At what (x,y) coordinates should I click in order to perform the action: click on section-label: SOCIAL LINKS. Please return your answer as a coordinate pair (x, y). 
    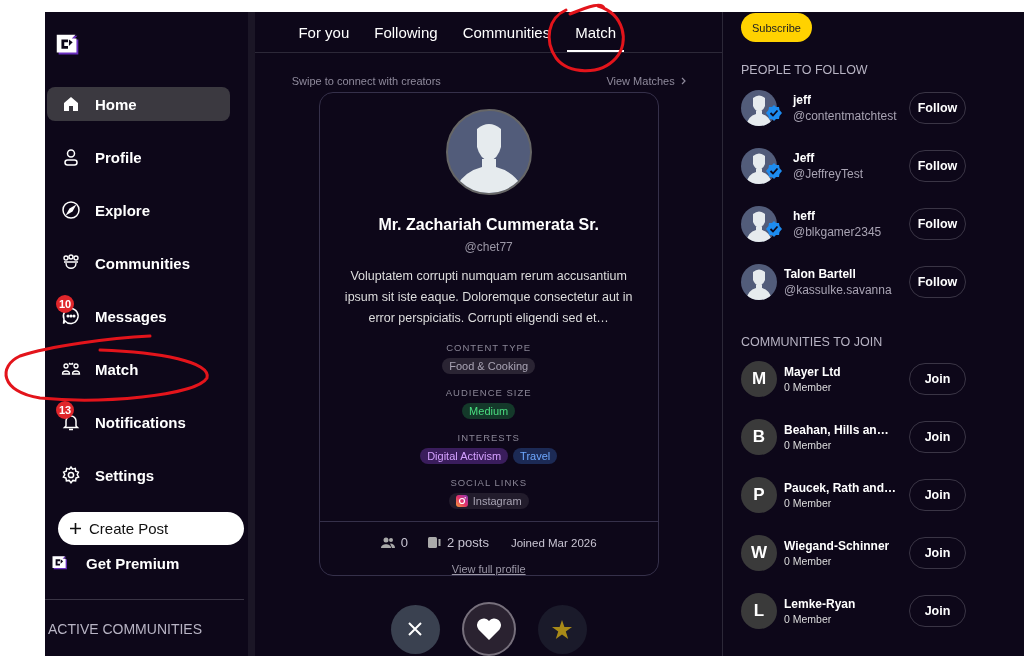
    Looking at the image, I should click on (488, 482).